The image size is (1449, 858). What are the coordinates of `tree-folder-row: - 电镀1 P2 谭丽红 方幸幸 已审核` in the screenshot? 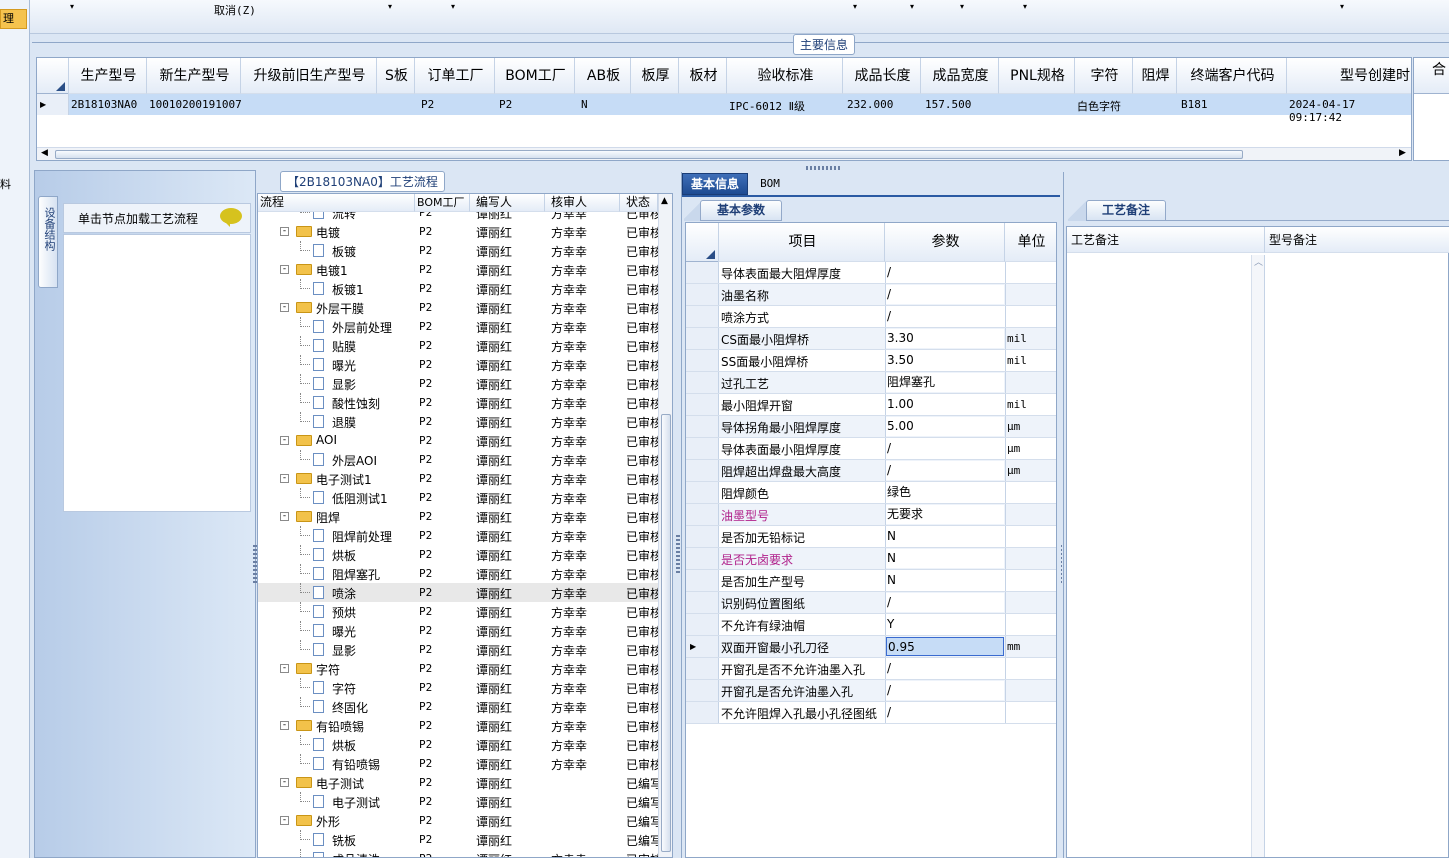 It's located at (458, 269).